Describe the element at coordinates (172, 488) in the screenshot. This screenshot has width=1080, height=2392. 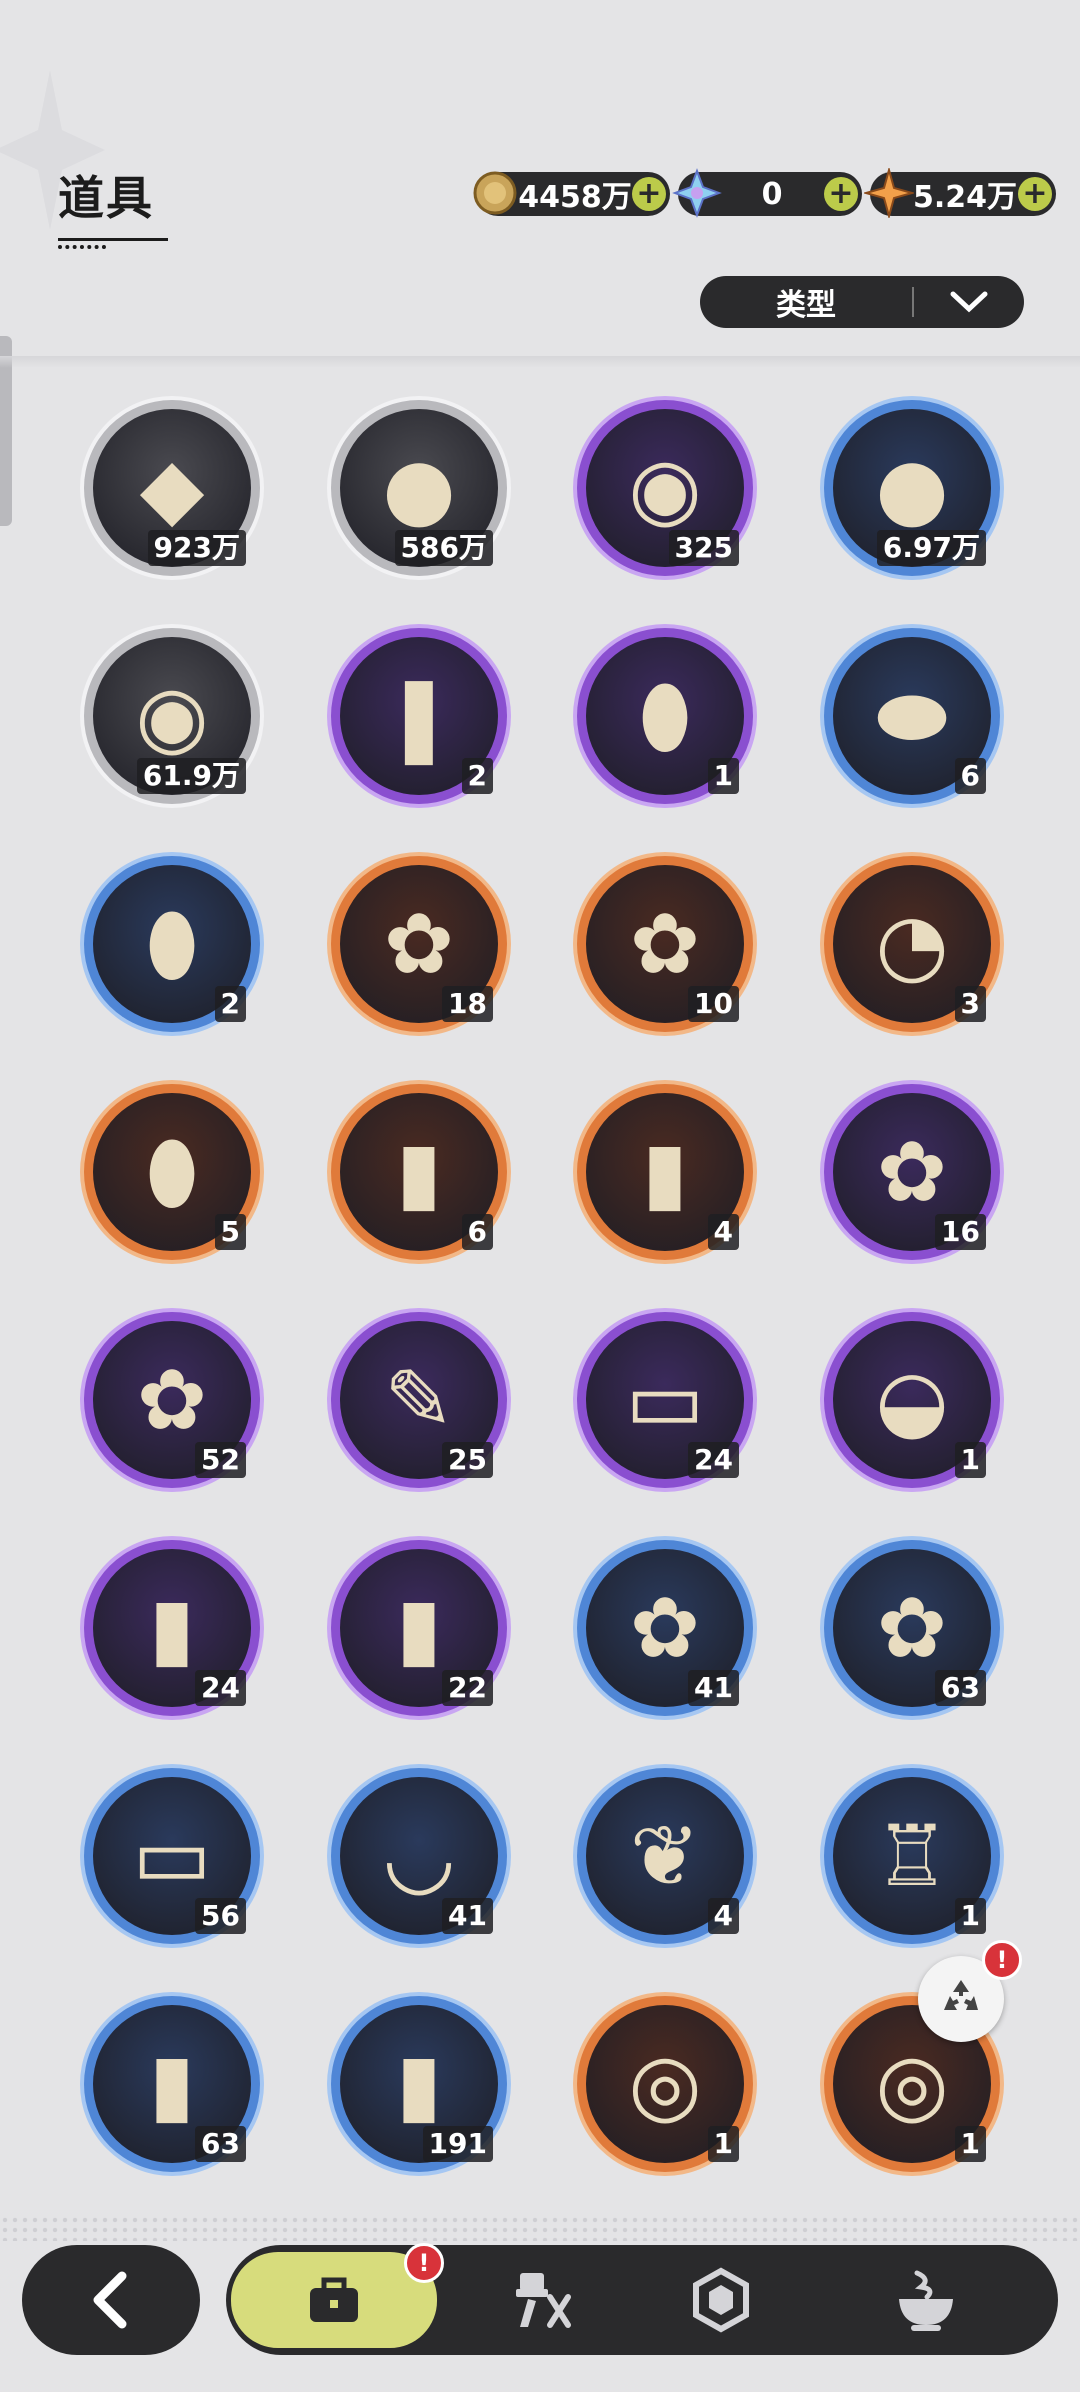
I see `item-slot: ◆ 923万` at that location.